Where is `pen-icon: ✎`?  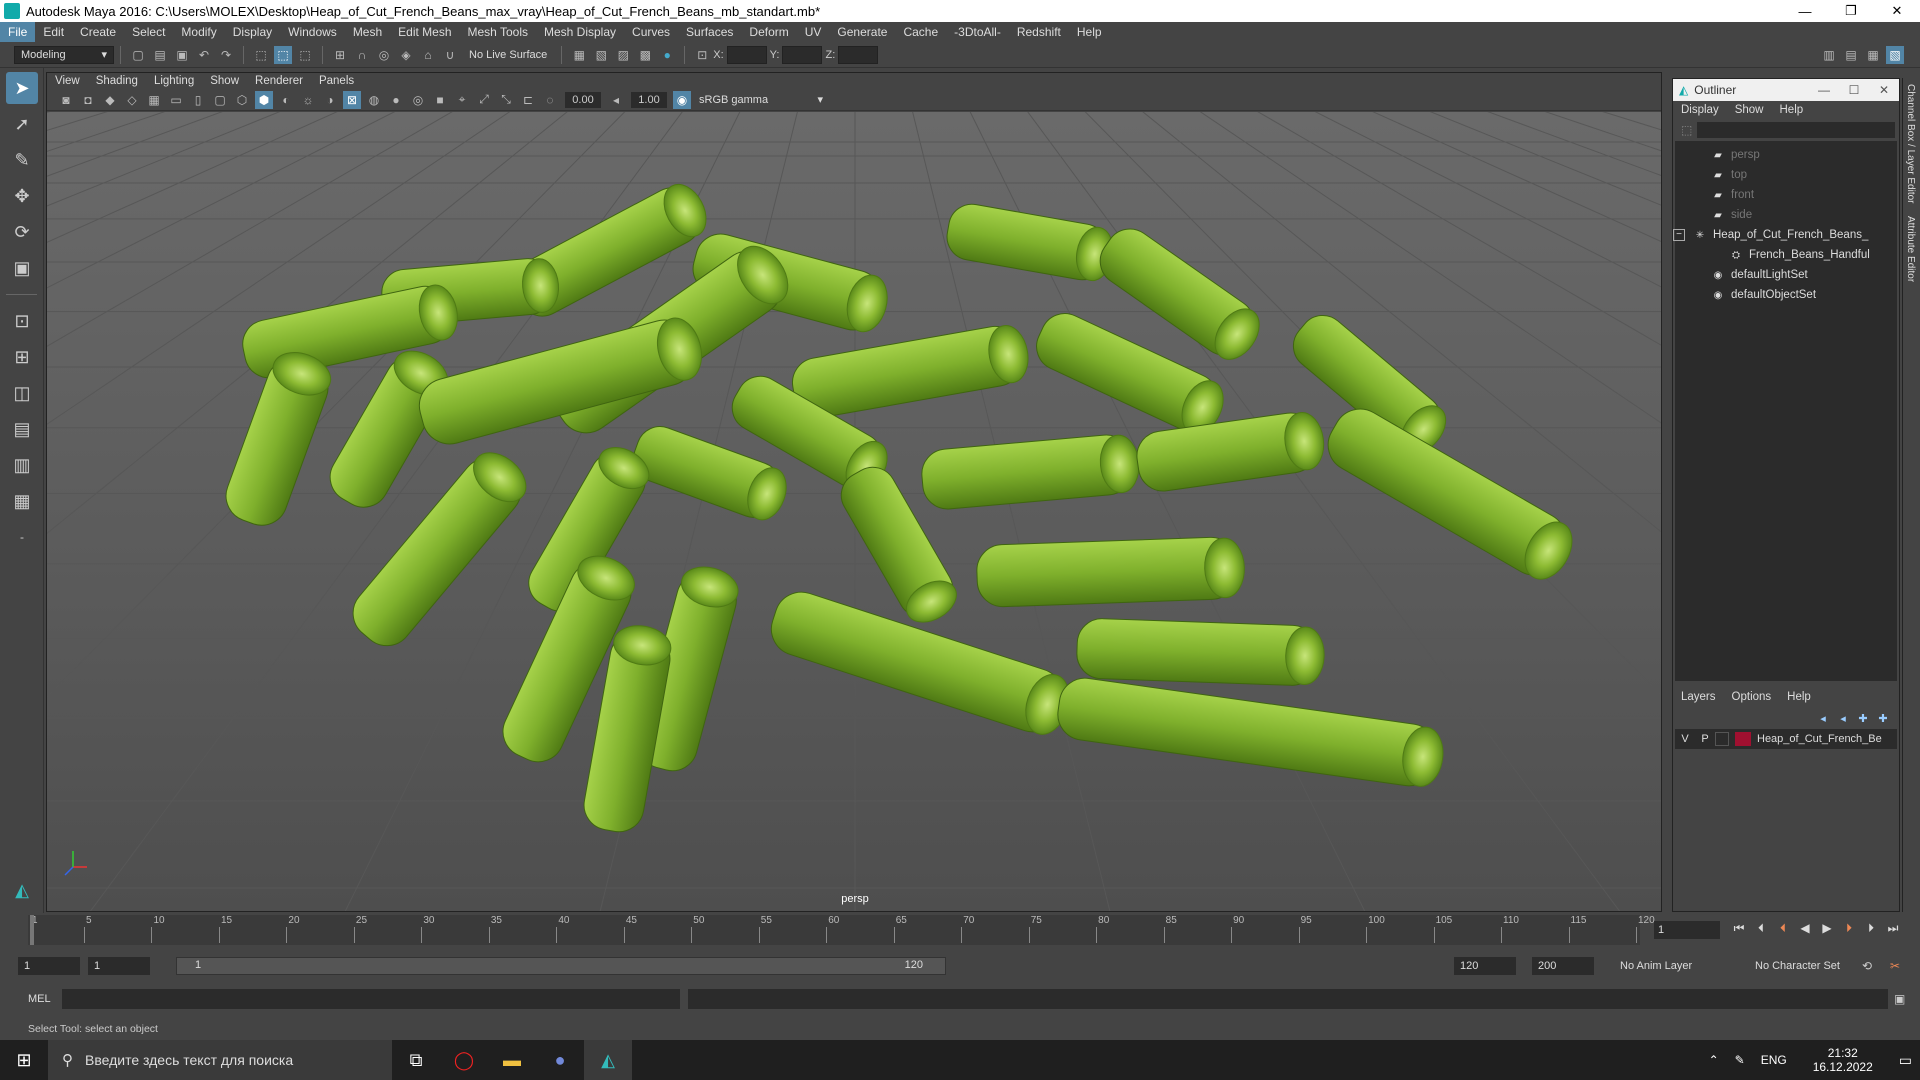 pen-icon: ✎ is located at coordinates (1740, 1060).